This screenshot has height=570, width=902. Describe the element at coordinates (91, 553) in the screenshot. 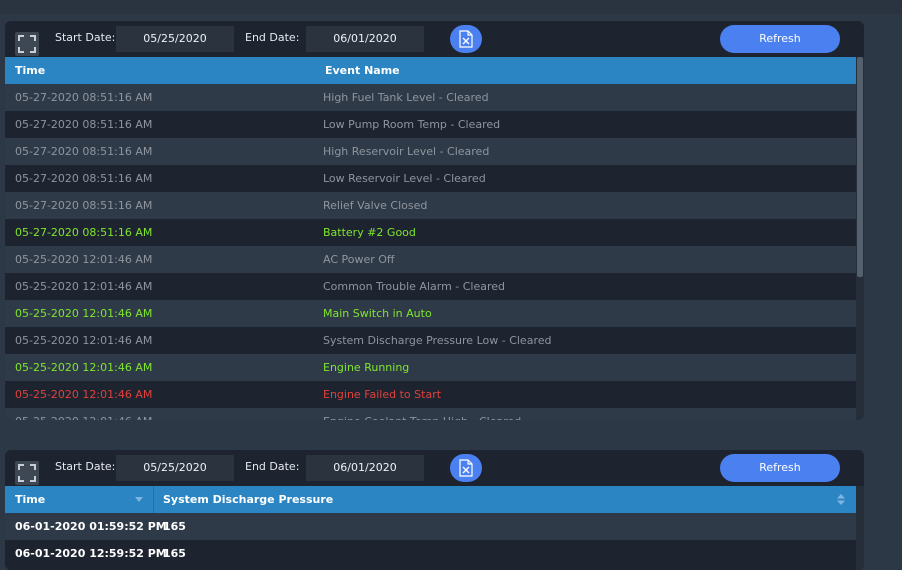

I see `pressure-time-cell: 06-01-2020 12:59:52 PM` at that location.